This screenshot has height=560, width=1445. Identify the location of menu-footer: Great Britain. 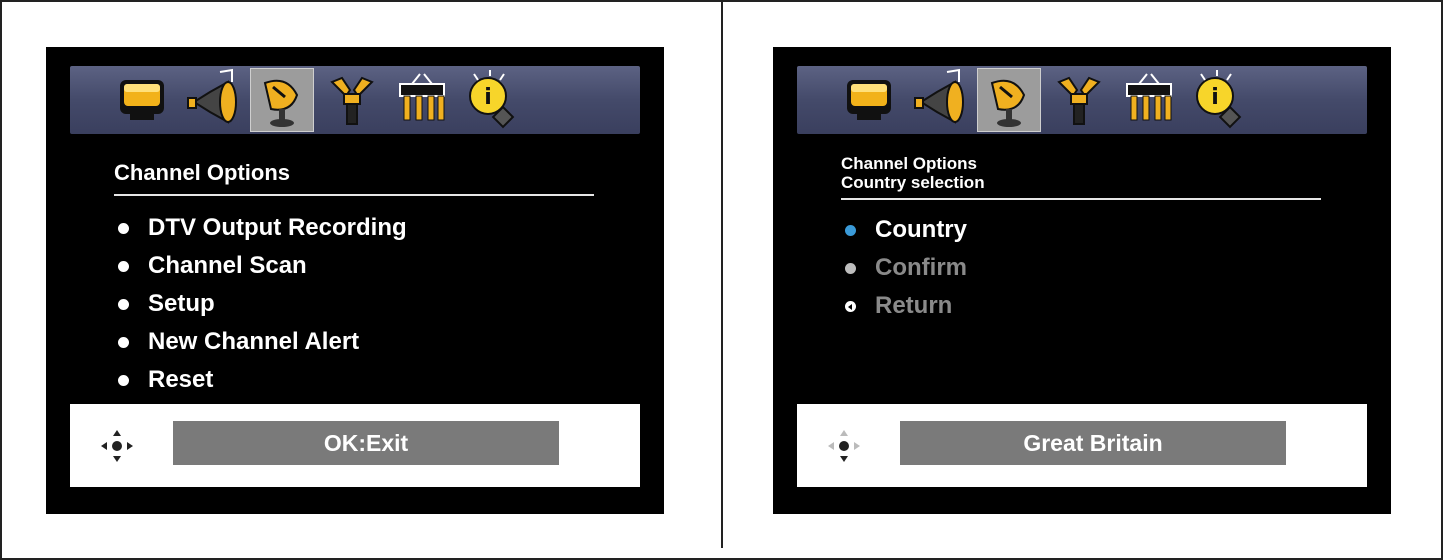
(1082, 445).